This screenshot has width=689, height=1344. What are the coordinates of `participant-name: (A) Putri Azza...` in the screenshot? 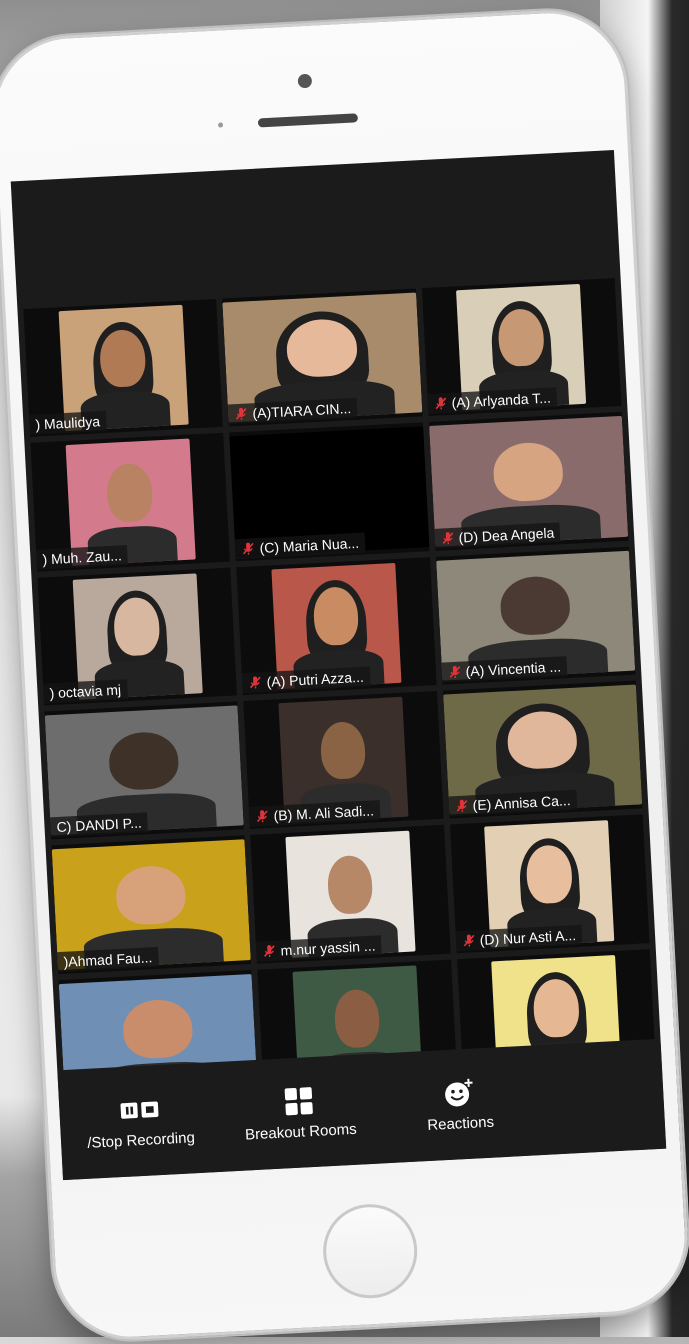 It's located at (315, 679).